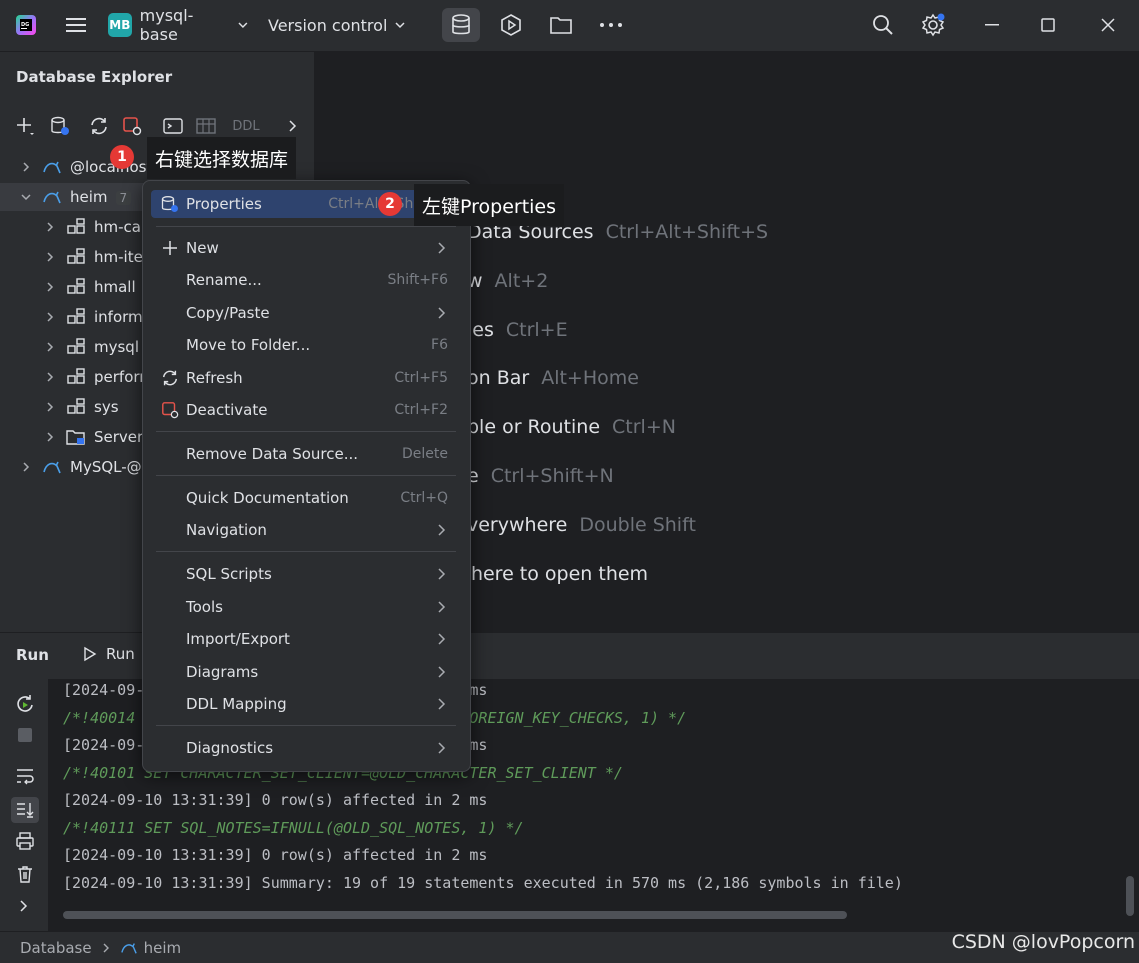 This screenshot has height=963, width=1139. What do you see at coordinates (1048, 25) in the screenshot?
I see `maximize-icon` at bounding box center [1048, 25].